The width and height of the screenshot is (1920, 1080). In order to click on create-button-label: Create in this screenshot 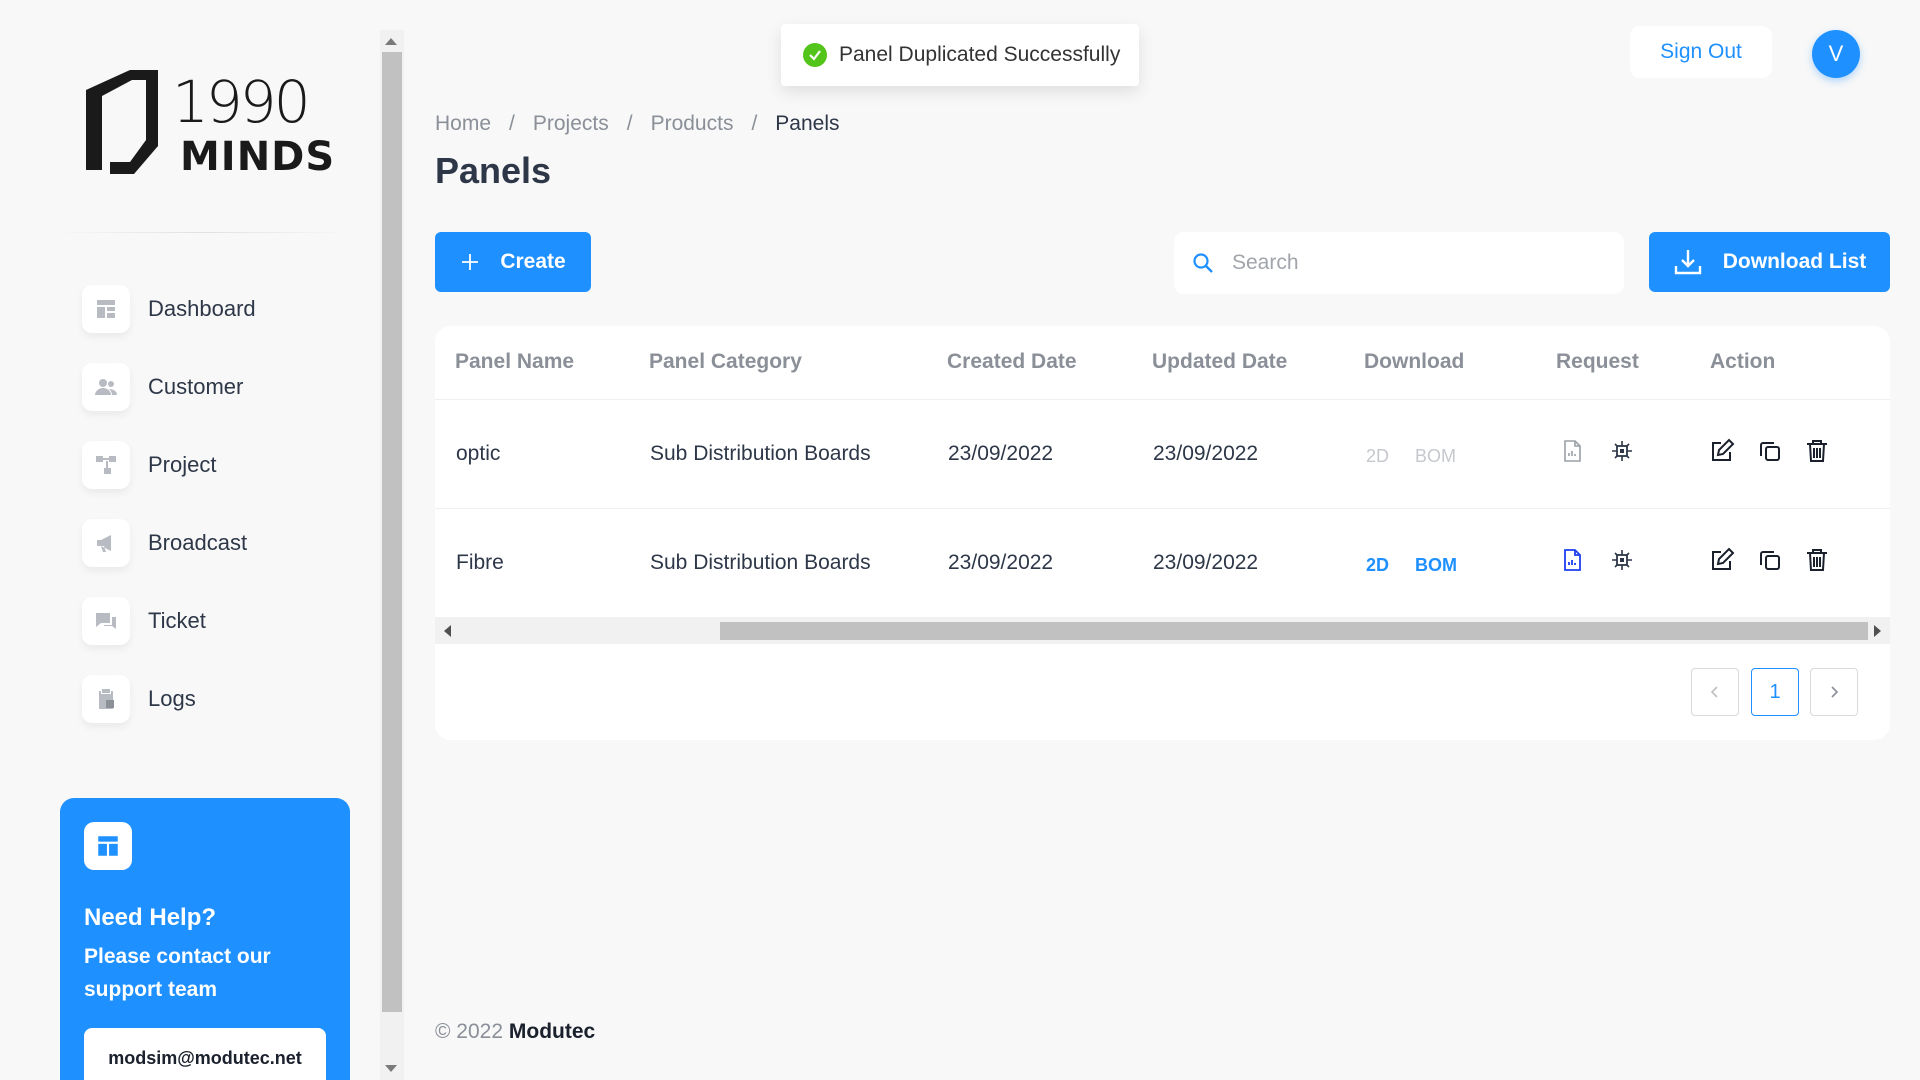, I will do `click(533, 261)`.